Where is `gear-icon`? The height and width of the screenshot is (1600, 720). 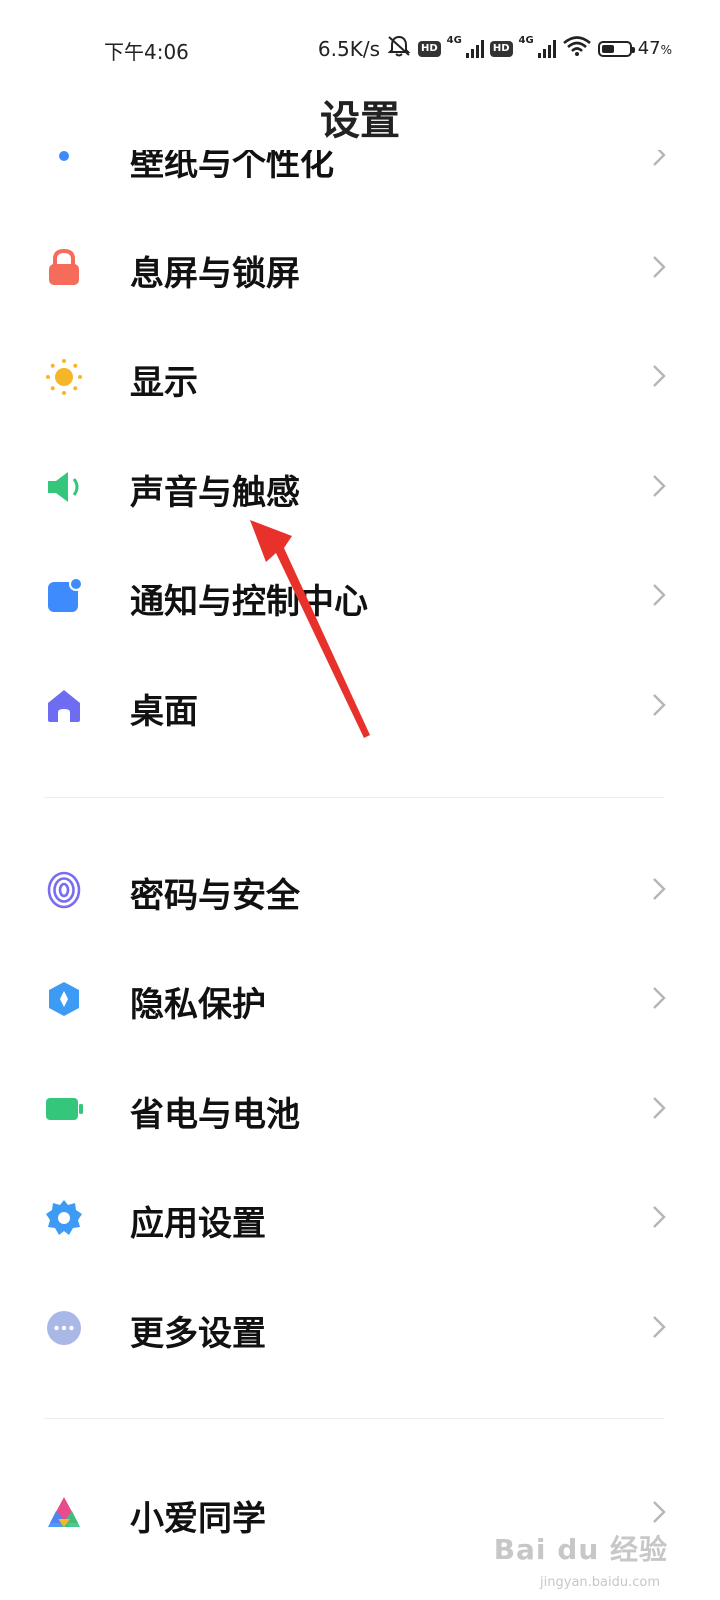 gear-icon is located at coordinates (64, 1218).